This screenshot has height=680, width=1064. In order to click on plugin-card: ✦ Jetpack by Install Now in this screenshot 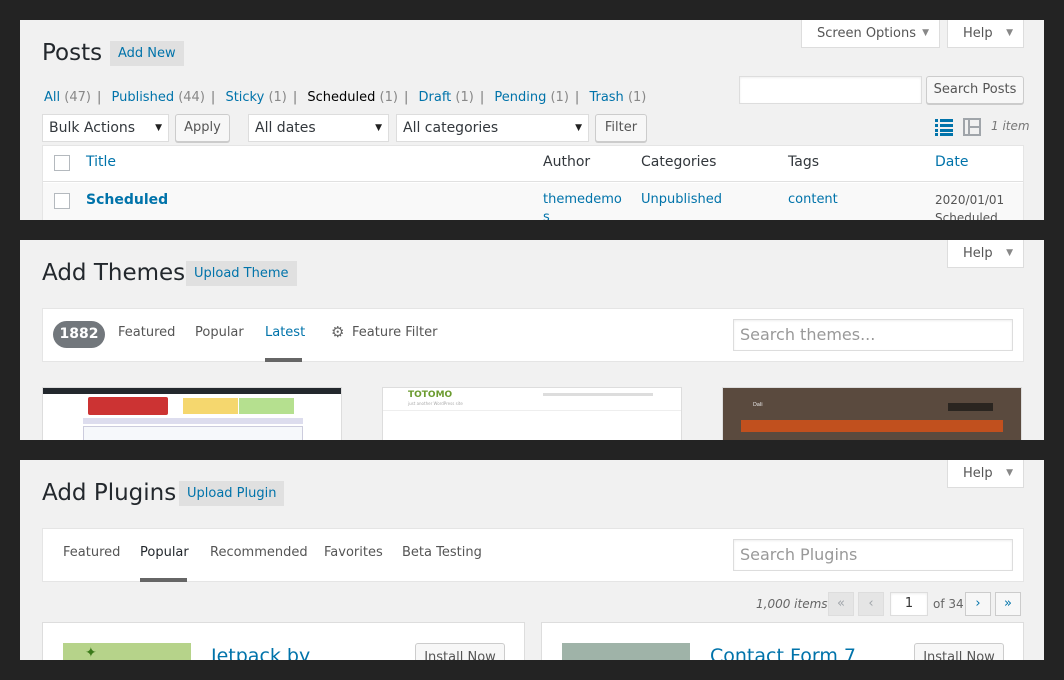, I will do `click(283, 641)`.